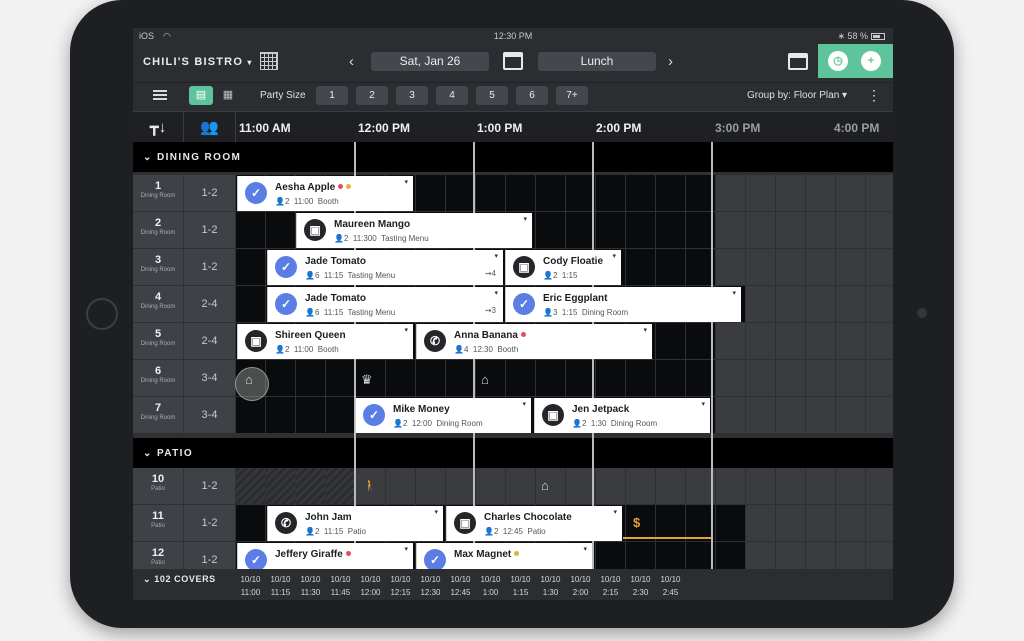 The width and height of the screenshot is (1024, 641). Describe the element at coordinates (452, 95) in the screenshot. I see `party-size-4: 4` at that location.